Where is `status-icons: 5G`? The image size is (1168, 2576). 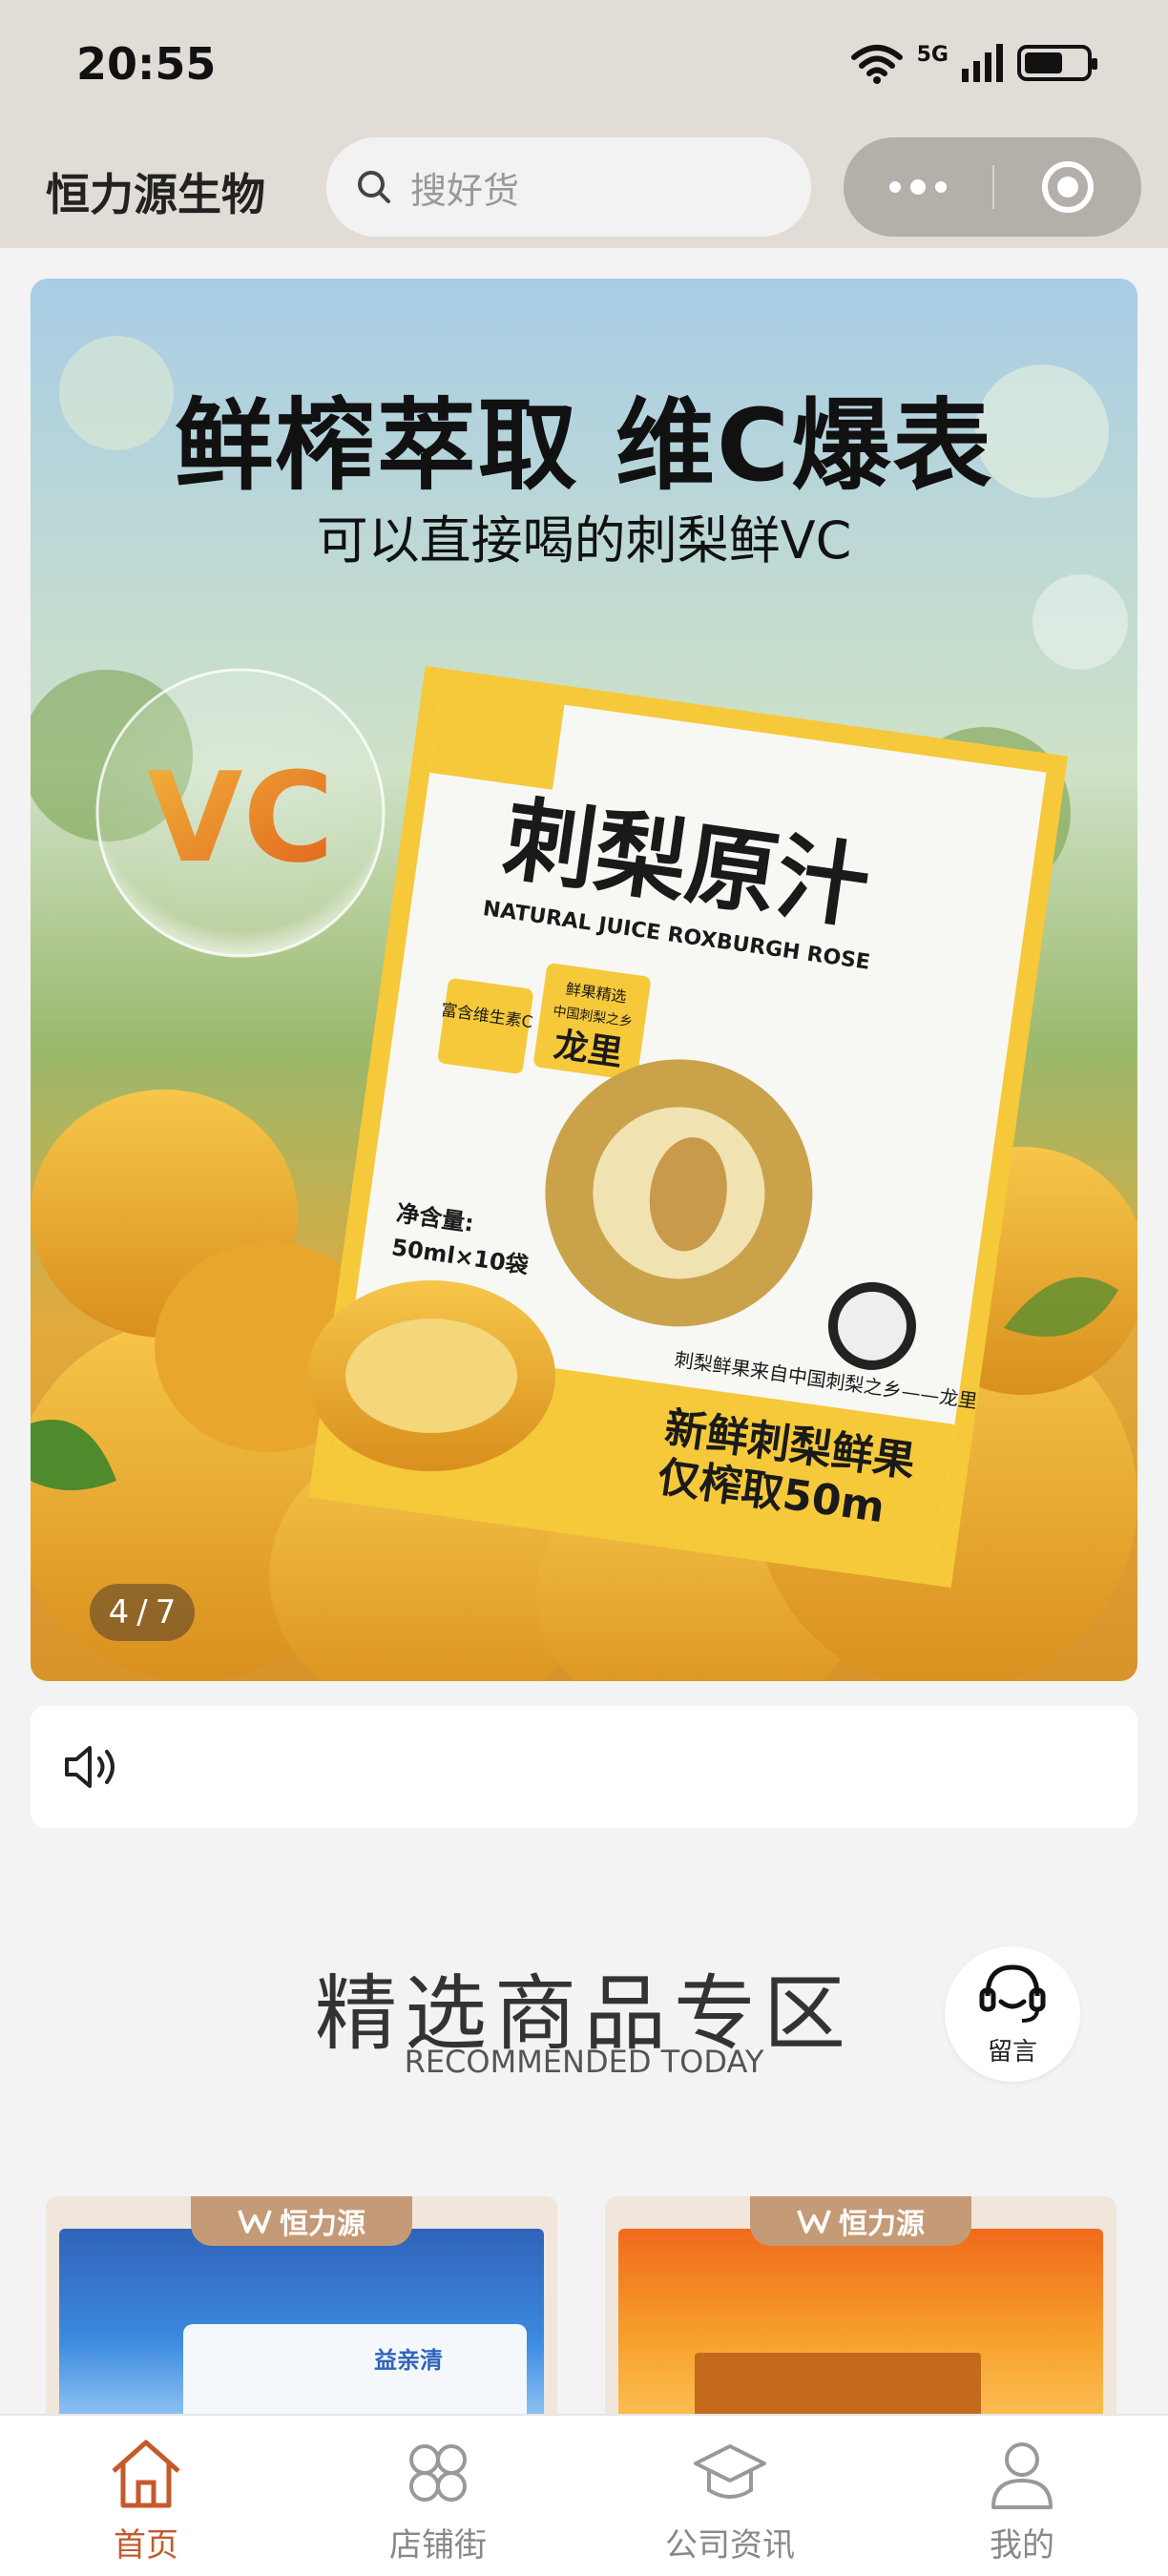 status-icons: 5G is located at coordinates (973, 63).